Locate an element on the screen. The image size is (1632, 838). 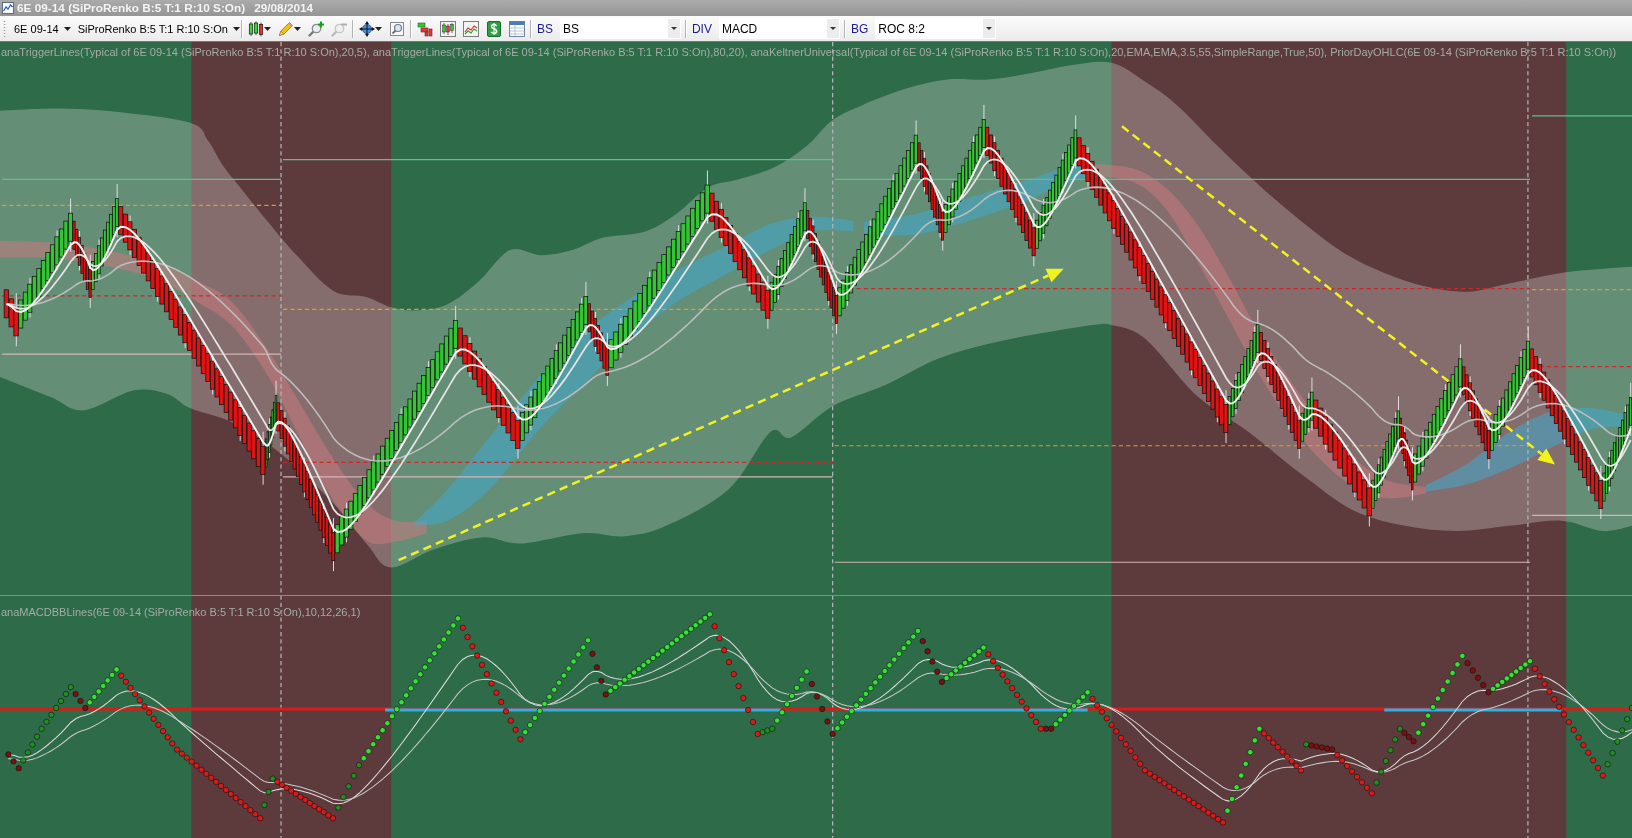
window-date: 29/08/2014 is located at coordinates (284, 8).